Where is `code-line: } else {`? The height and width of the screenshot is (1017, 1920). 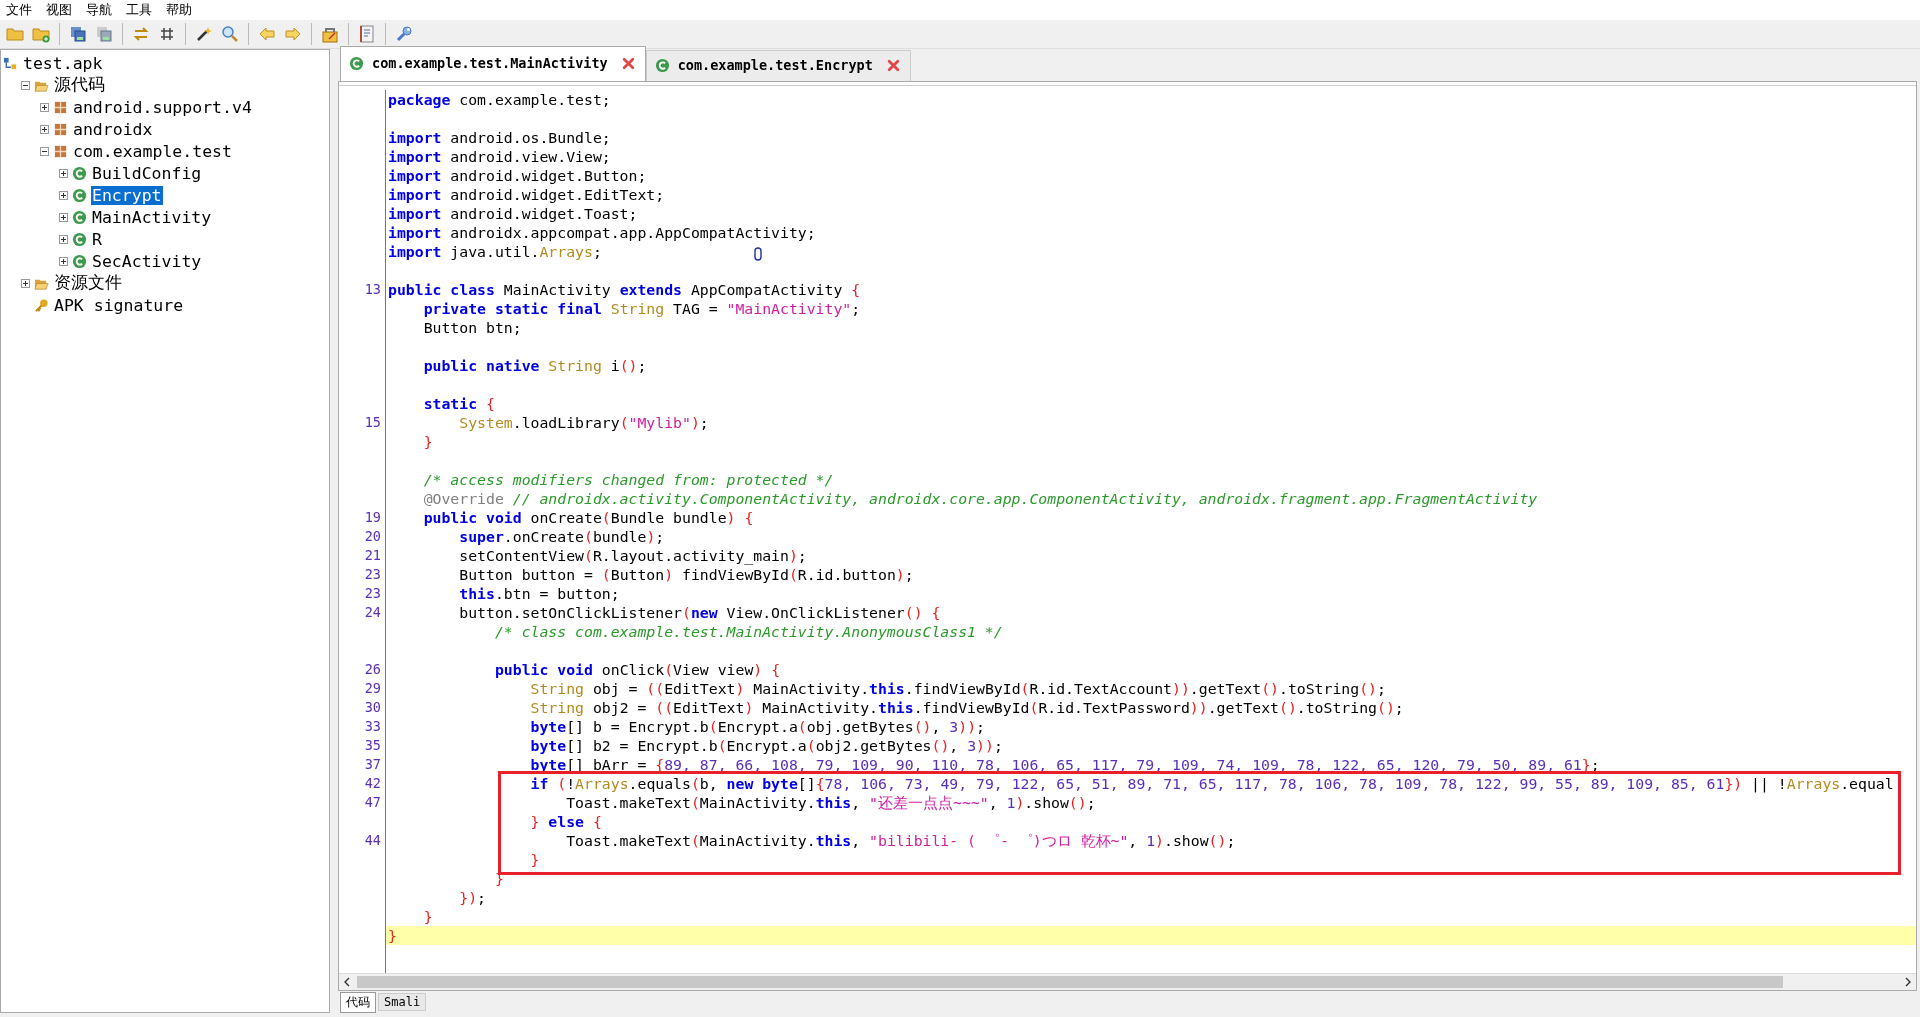 code-line: } else { is located at coordinates (565, 821).